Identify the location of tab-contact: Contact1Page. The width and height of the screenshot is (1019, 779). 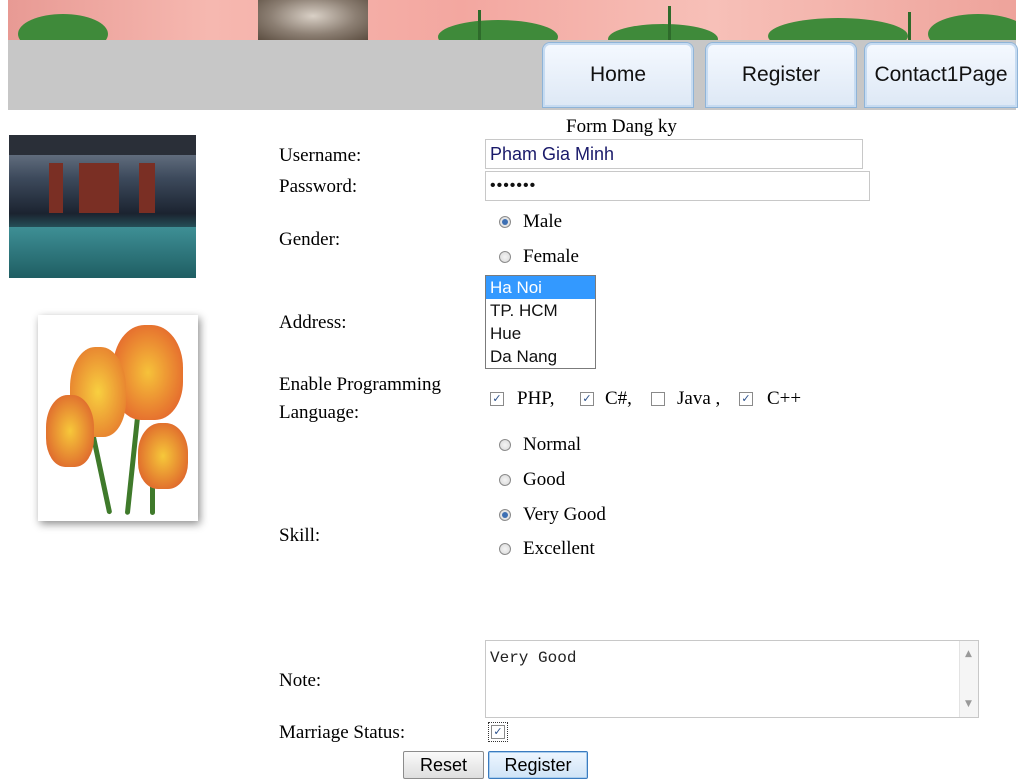
(941, 75).